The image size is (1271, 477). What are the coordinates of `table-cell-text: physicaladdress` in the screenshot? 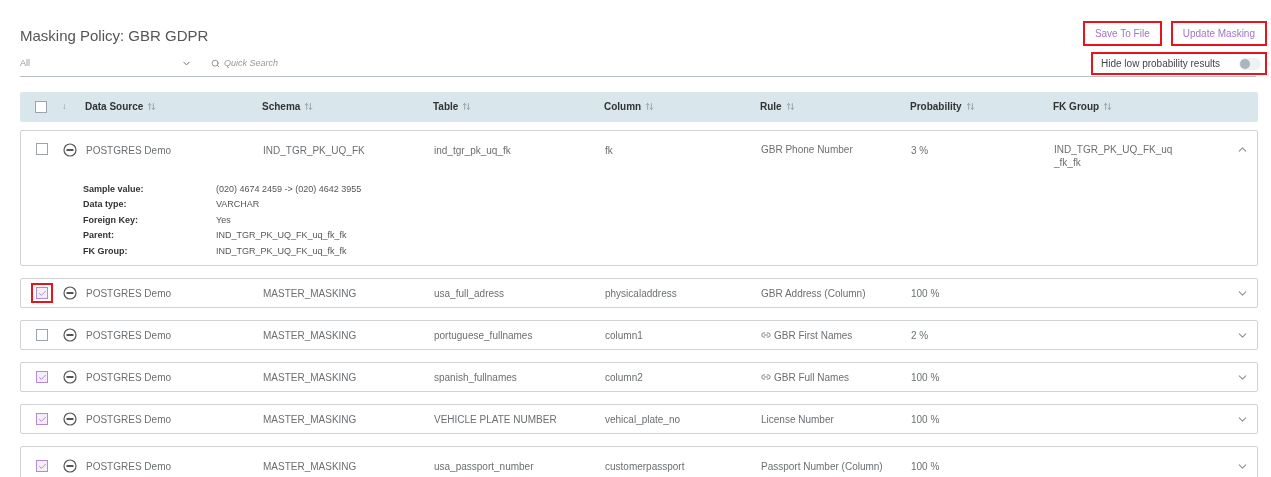 It's located at (641, 293).